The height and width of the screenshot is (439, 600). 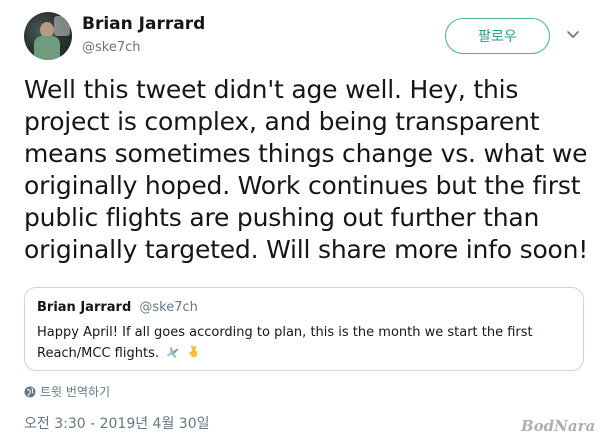 I want to click on avatar-light, so click(x=62, y=26).